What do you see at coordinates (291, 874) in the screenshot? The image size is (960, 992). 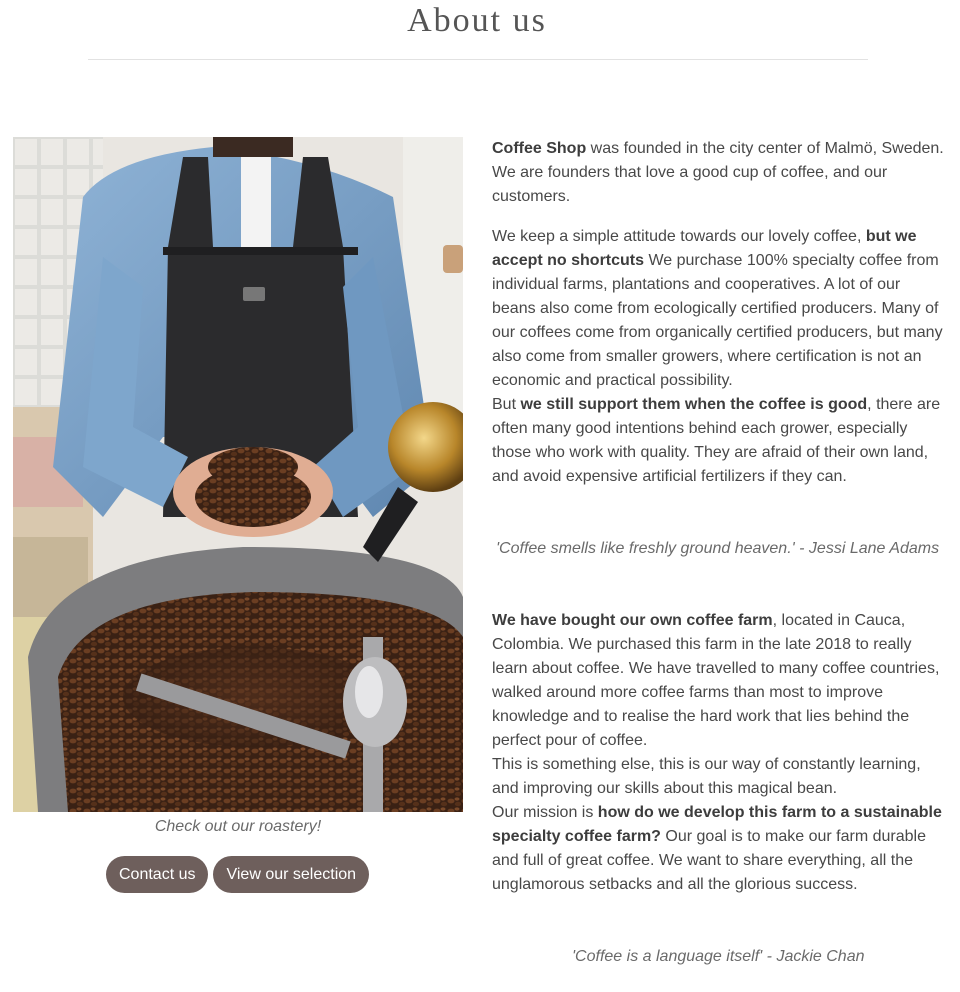 I see `view-selection-button: View our selection` at bounding box center [291, 874].